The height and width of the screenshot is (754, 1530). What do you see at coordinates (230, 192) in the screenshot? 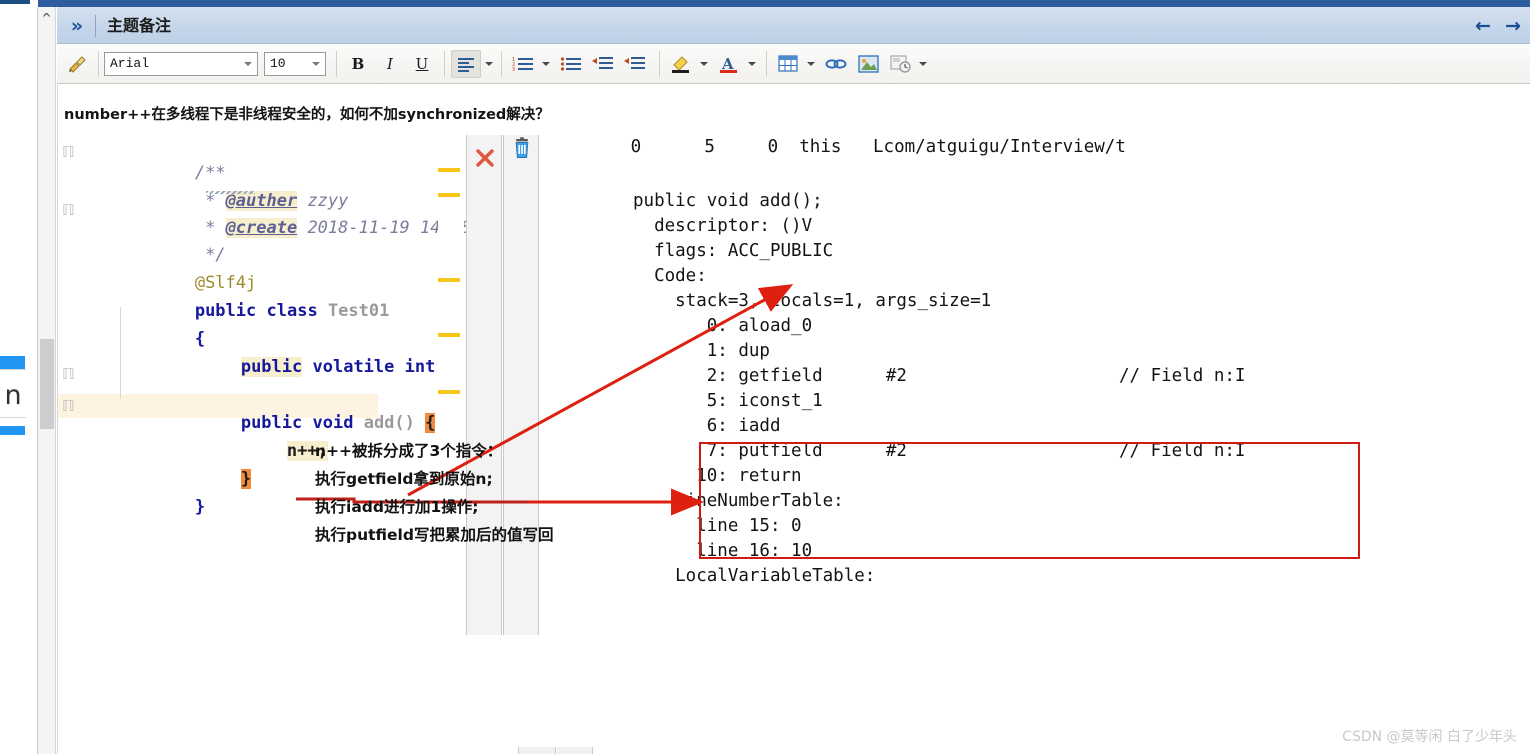
I see `spellcheck-squiggle` at bounding box center [230, 192].